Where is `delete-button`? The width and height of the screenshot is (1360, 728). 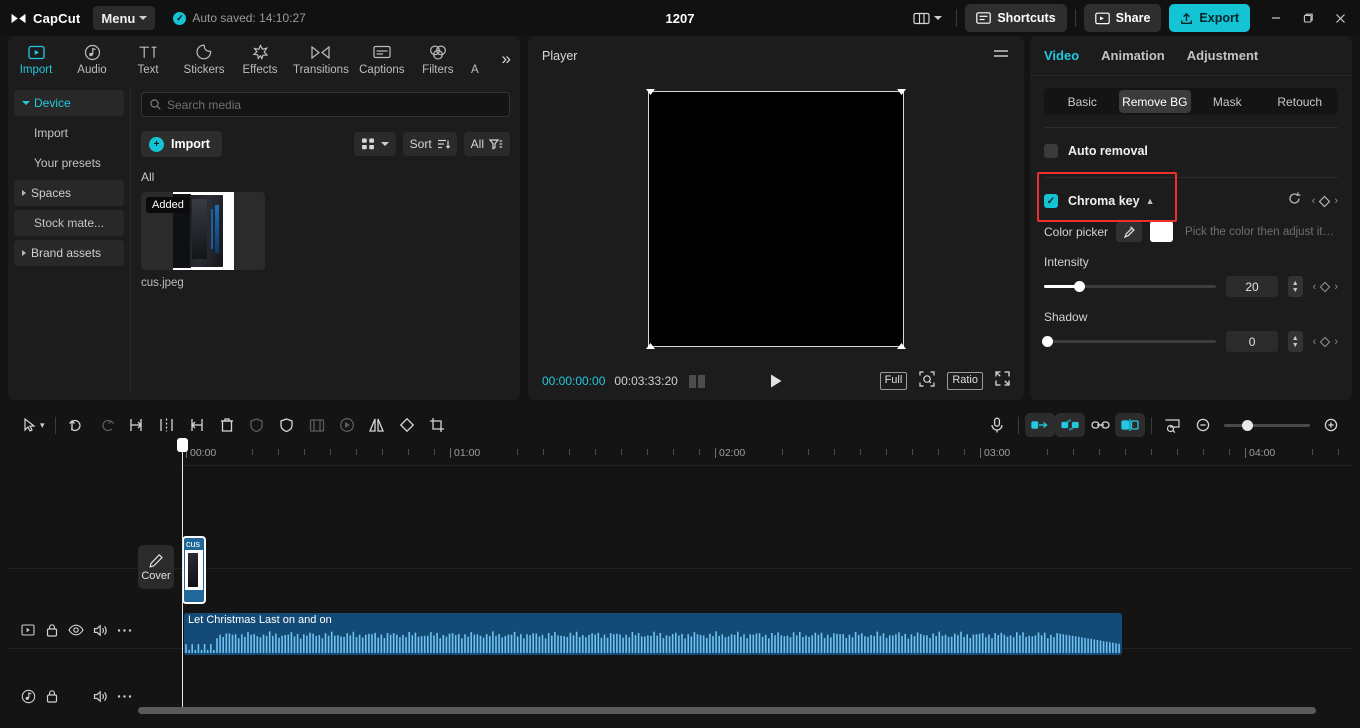 delete-button is located at coordinates (227, 425).